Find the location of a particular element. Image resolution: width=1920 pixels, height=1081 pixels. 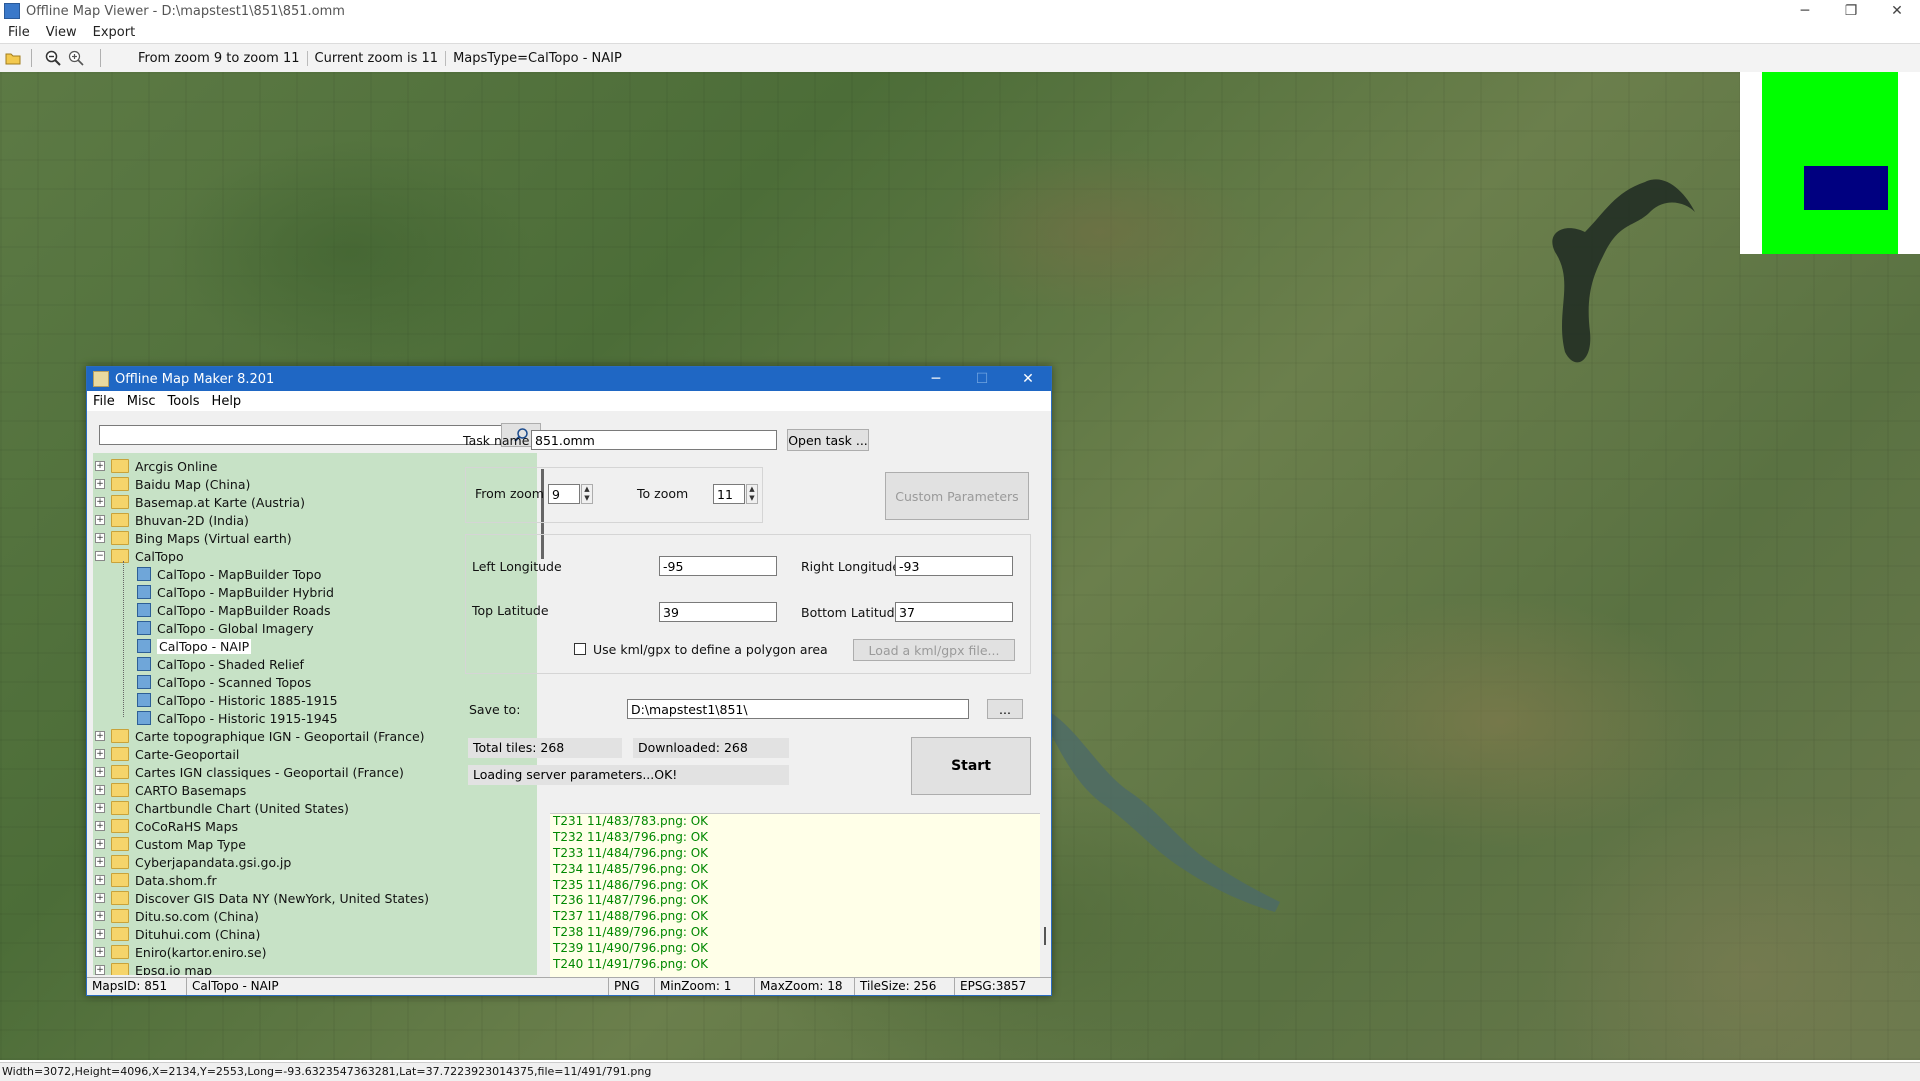

left-longitude-field: -95 is located at coordinates (718, 566).